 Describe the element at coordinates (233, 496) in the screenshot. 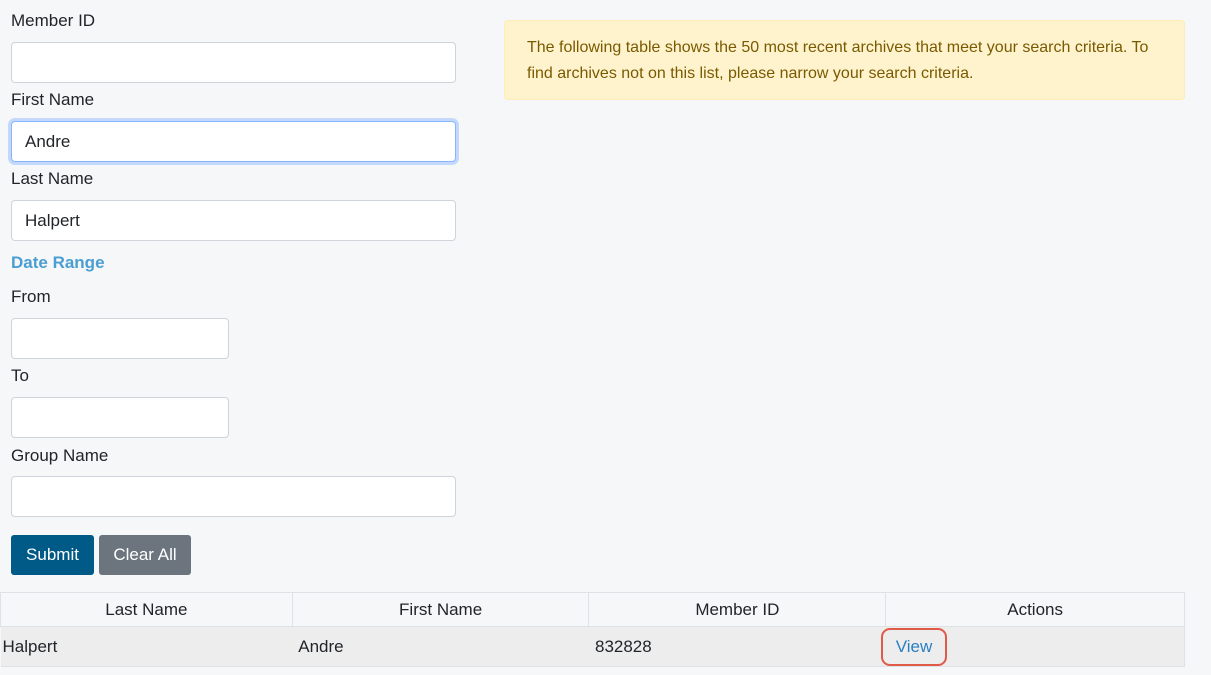

I see `group-name-input` at that location.